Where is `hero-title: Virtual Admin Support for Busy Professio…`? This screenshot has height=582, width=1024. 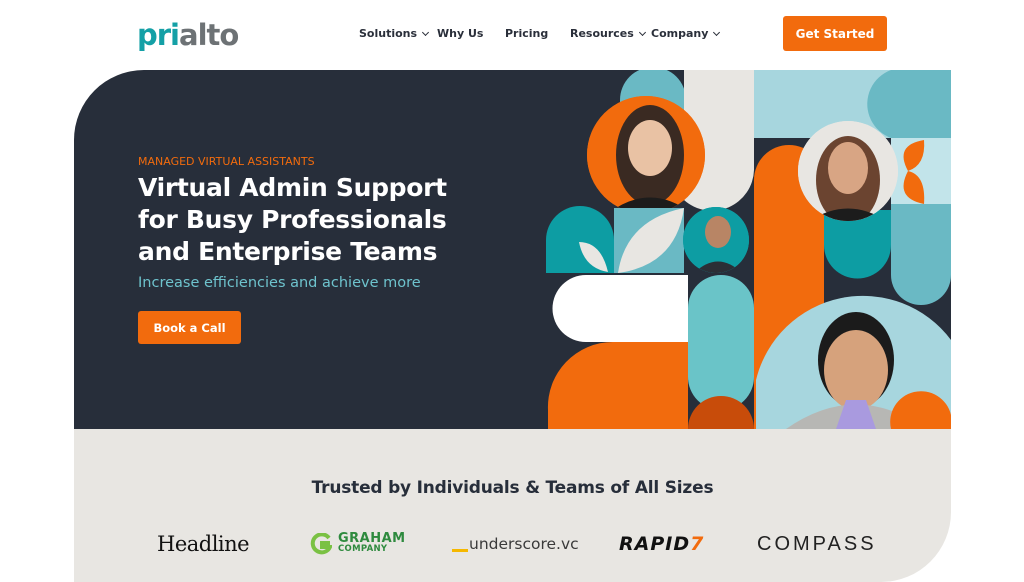
hero-title: Virtual Admin Support for Busy Professio… is located at coordinates (348, 220).